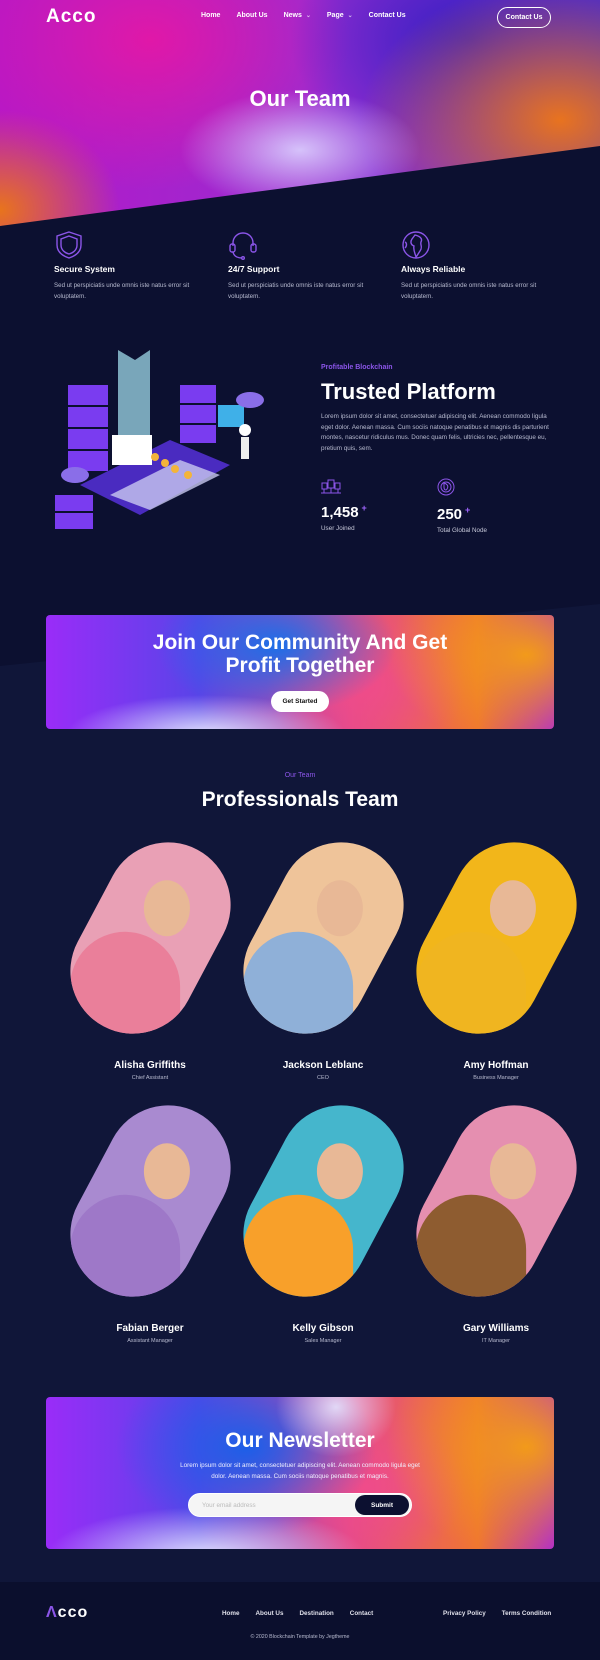  I want to click on feature-title: 24/7 Support, so click(254, 269).